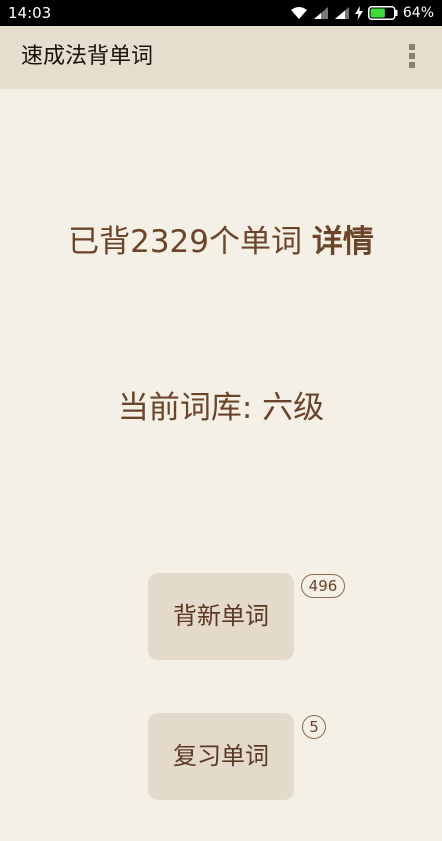 The height and width of the screenshot is (841, 442). I want to click on details-link: 详情, so click(343, 242).